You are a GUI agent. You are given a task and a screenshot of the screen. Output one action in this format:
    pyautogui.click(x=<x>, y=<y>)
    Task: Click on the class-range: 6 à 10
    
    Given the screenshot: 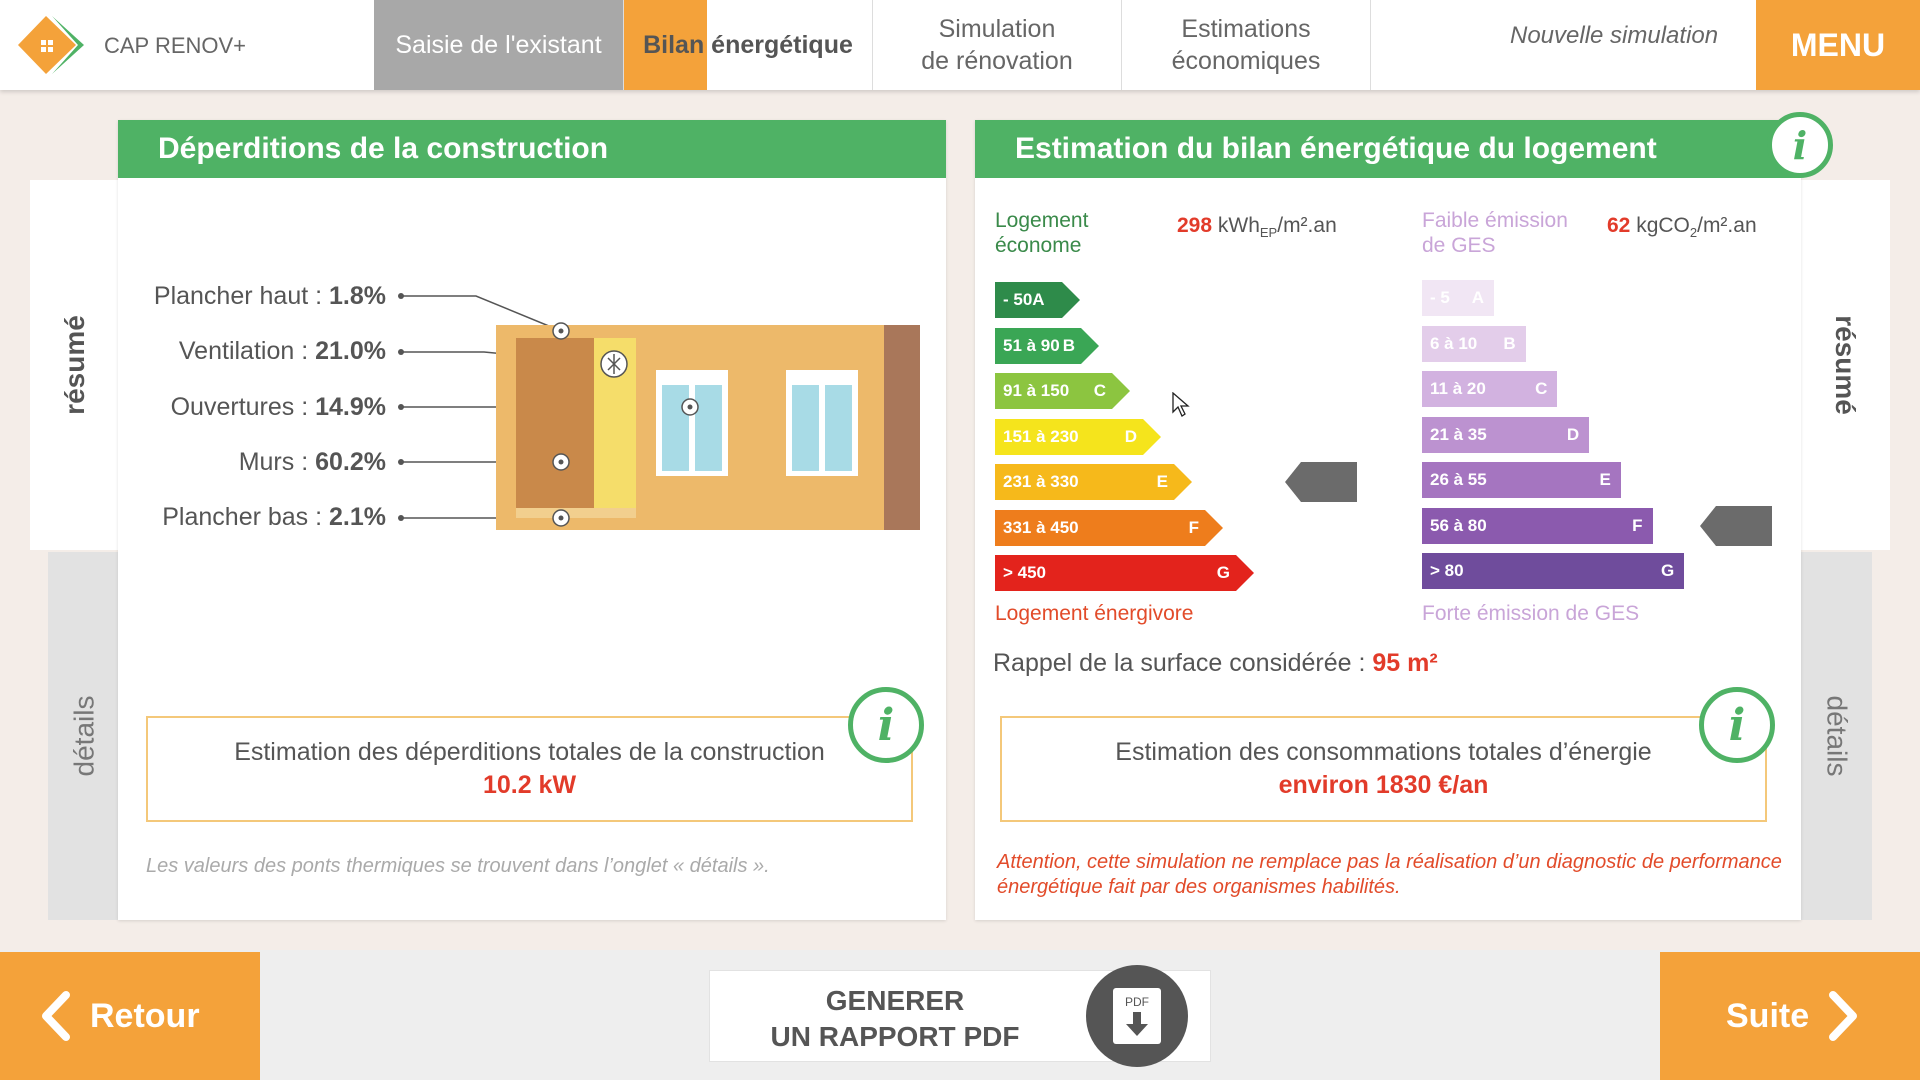 What is the action you would take?
    pyautogui.click(x=1454, y=343)
    